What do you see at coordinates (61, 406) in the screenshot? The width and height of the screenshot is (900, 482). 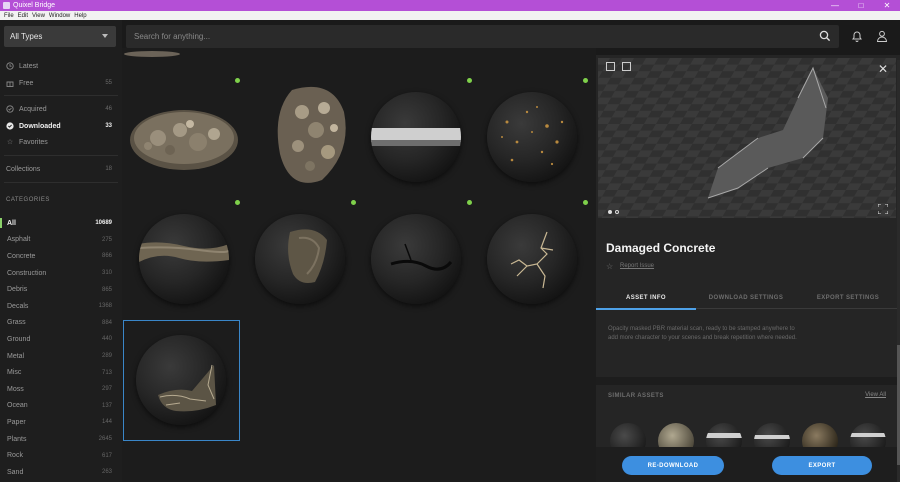 I see `category-item-ocean: Ocean 137` at bounding box center [61, 406].